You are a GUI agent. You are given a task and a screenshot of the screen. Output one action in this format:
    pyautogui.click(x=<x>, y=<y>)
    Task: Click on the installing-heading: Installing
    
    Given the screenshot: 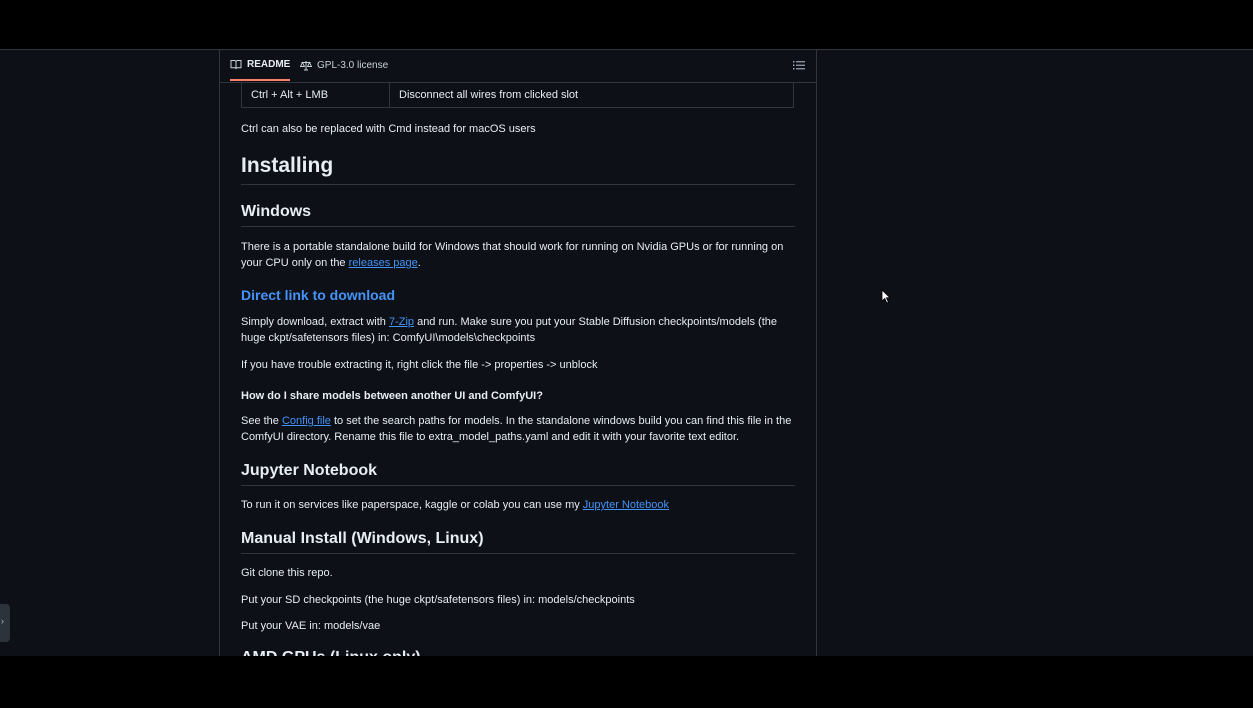 What is the action you would take?
    pyautogui.click(x=287, y=165)
    